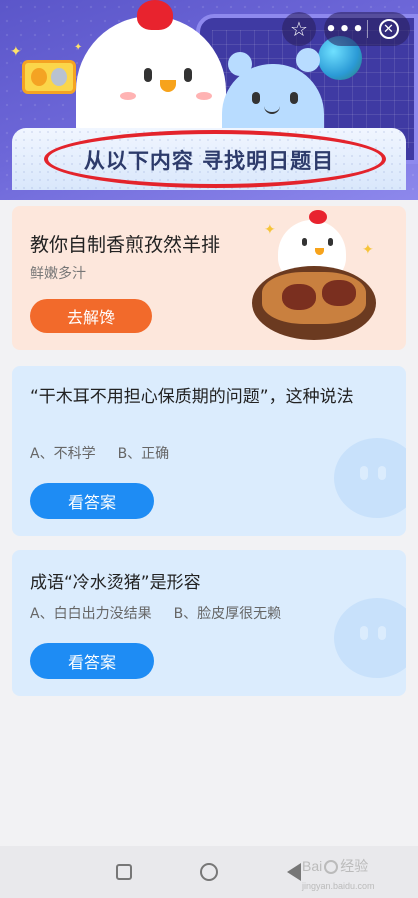 Image resolution: width=418 pixels, height=898 pixels. What do you see at coordinates (91, 614) in the screenshot?
I see `option-a: A、白白出力没结果` at bounding box center [91, 614].